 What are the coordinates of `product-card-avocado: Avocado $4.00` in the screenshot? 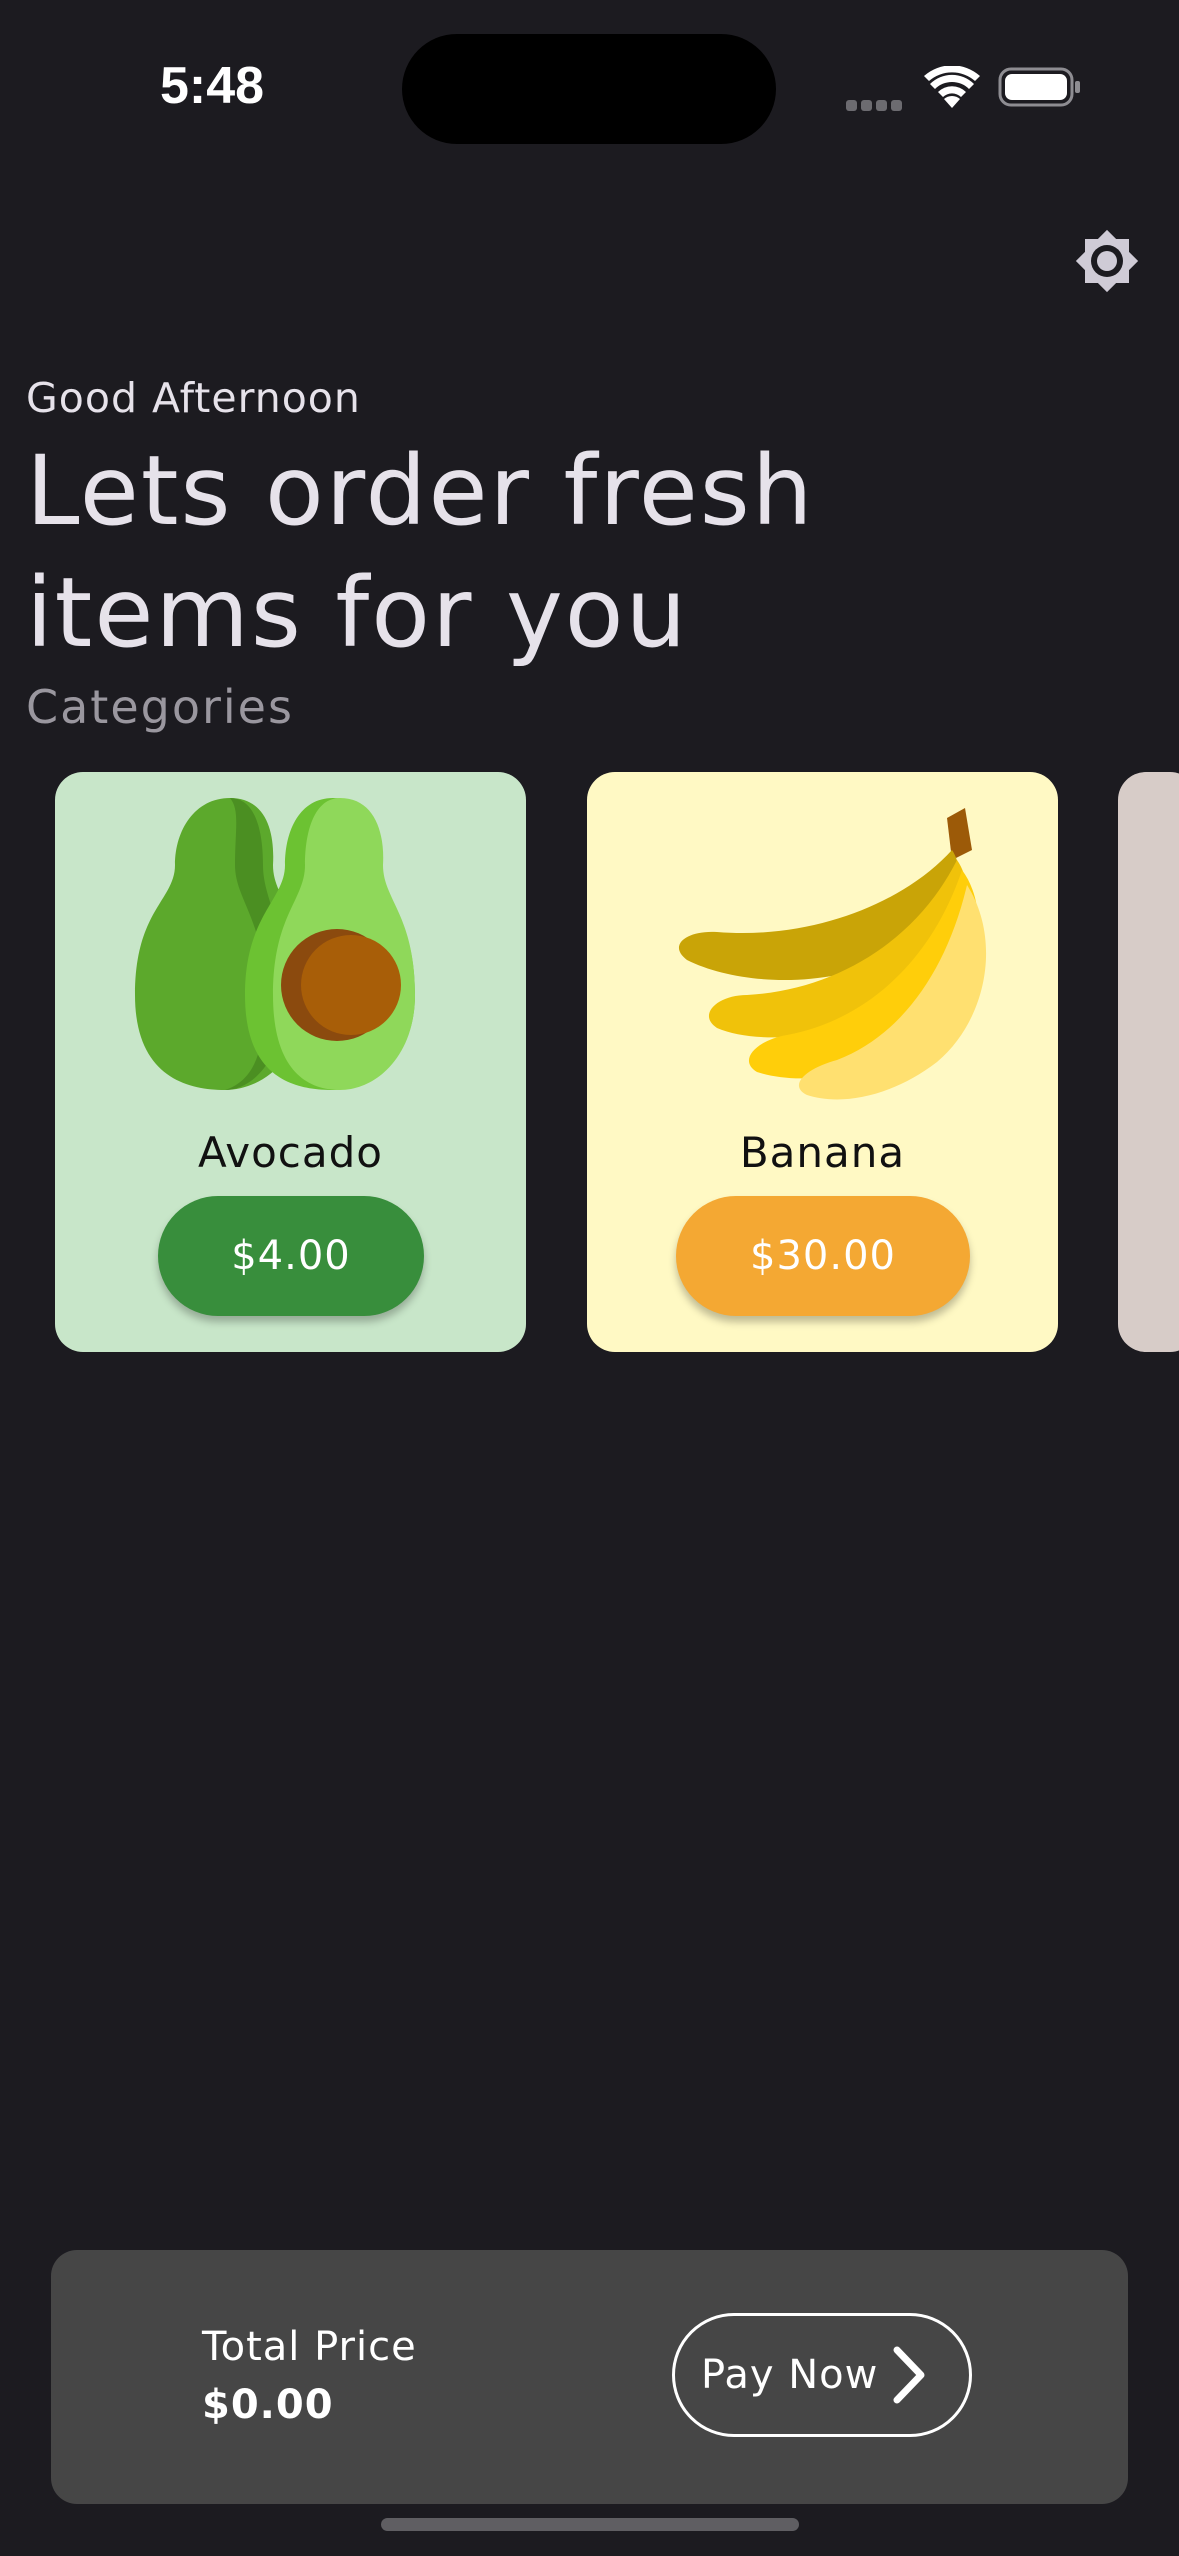 It's located at (290, 1062).